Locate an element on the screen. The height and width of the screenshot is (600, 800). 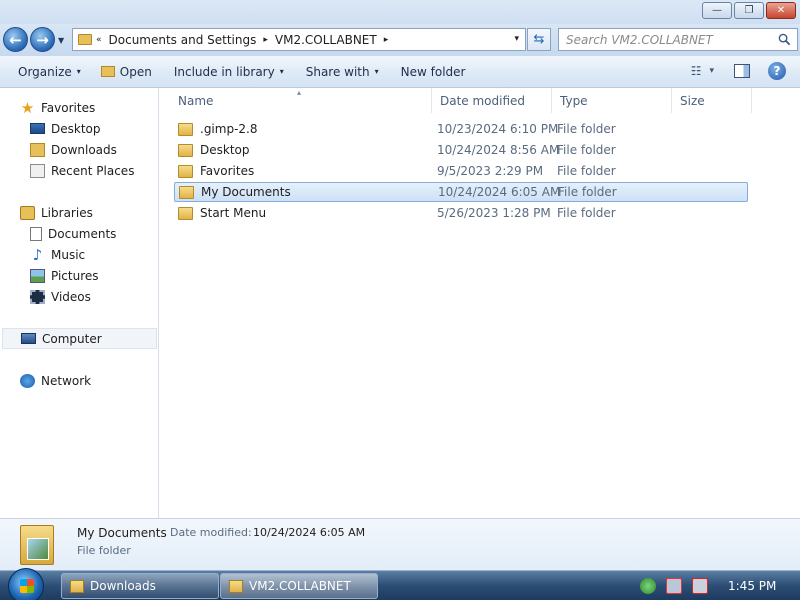
column-header-label: Type is located at coordinates (574, 100).